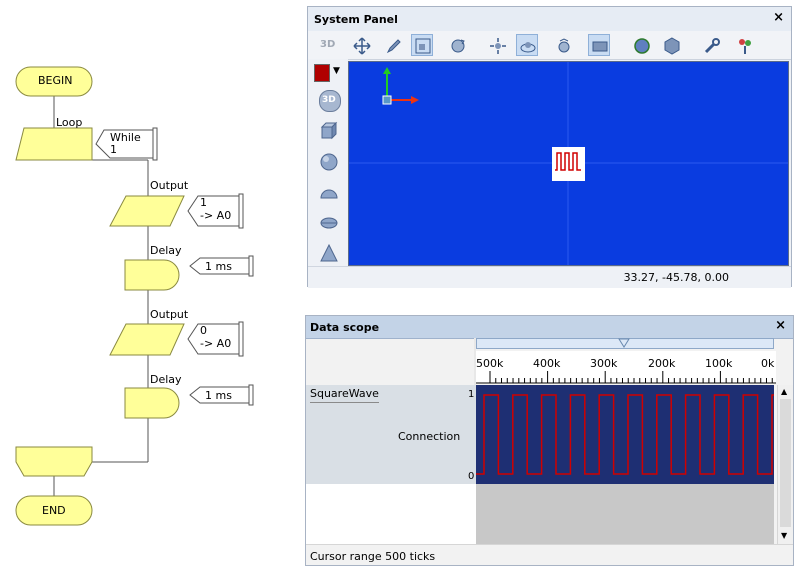 This screenshot has height=573, width=803. Describe the element at coordinates (490, 363) in the screenshot. I see `ruler-label: 500k` at that location.